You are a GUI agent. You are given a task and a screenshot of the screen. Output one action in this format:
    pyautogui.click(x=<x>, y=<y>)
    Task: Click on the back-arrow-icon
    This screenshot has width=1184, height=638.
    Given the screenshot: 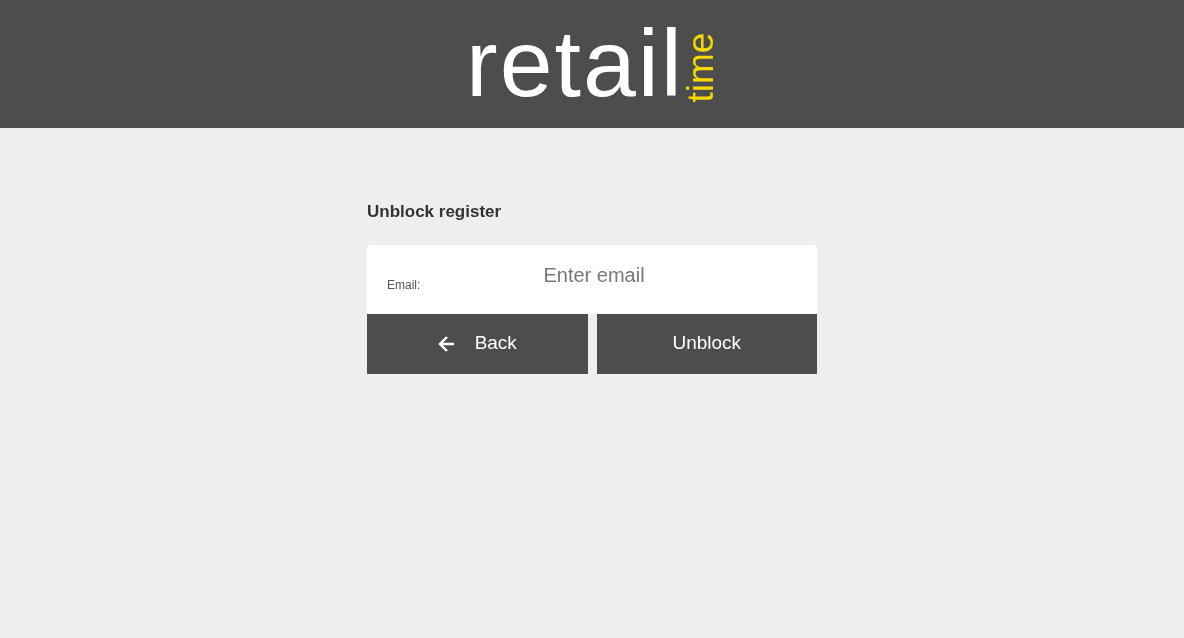 What is the action you would take?
    pyautogui.click(x=446, y=343)
    